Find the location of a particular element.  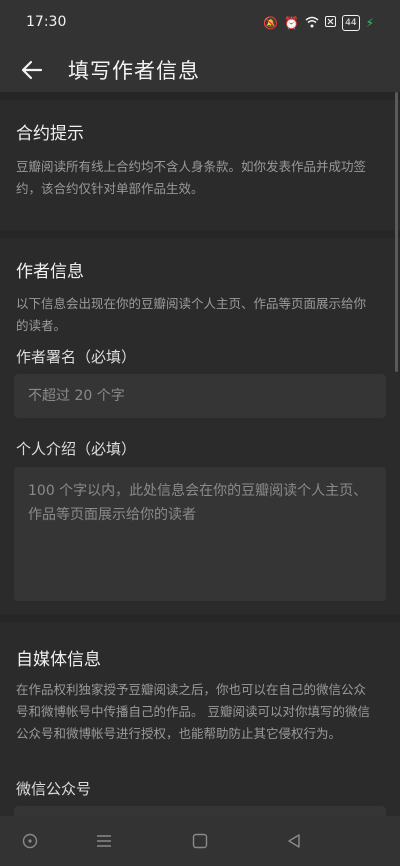

nav-menu-button is located at coordinates (104, 841).